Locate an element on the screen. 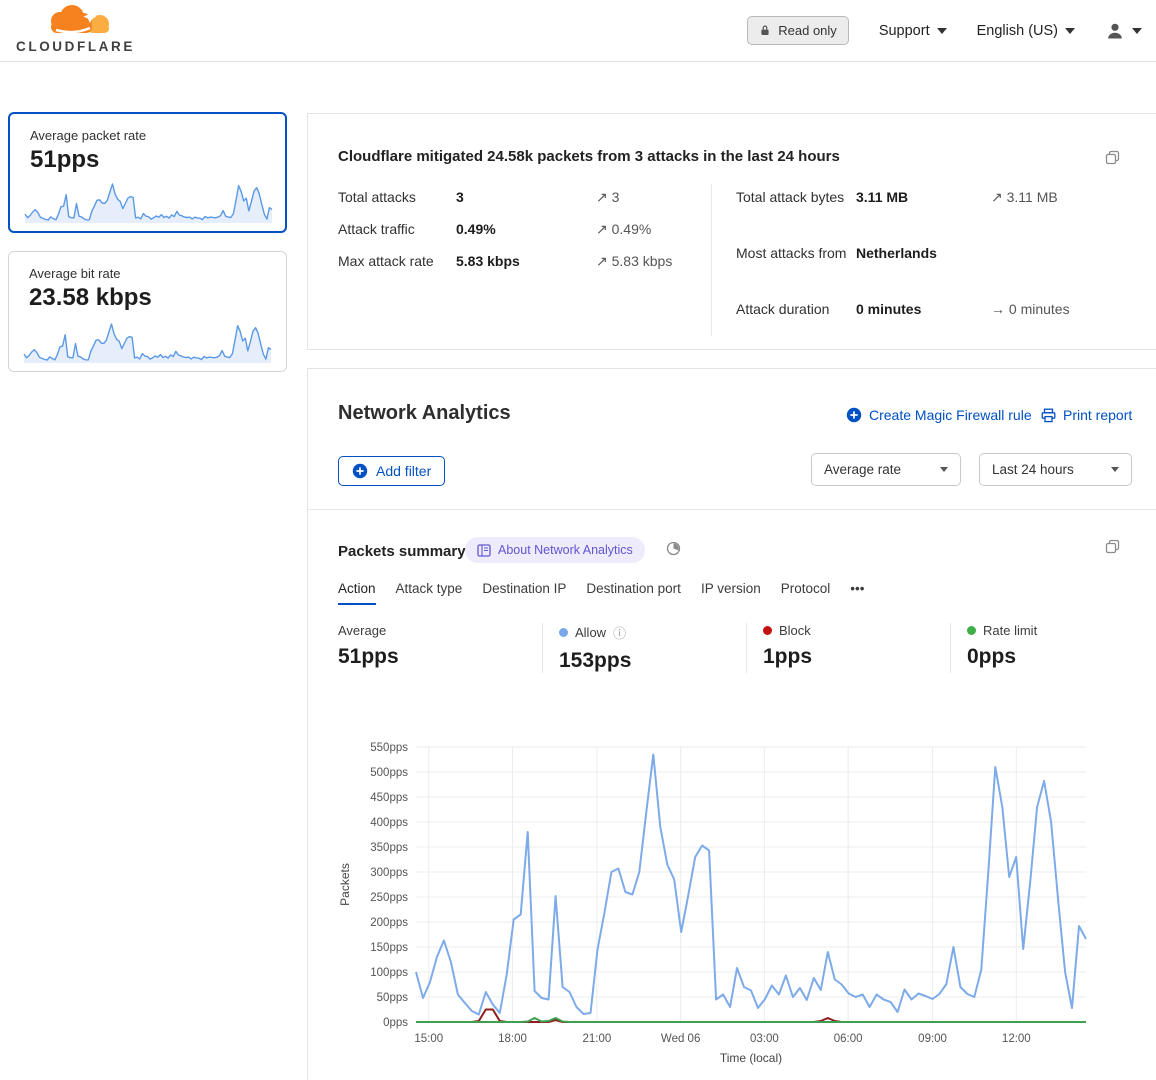 The height and width of the screenshot is (1080, 1156). svg-text: 18:00 is located at coordinates (512, 1039).